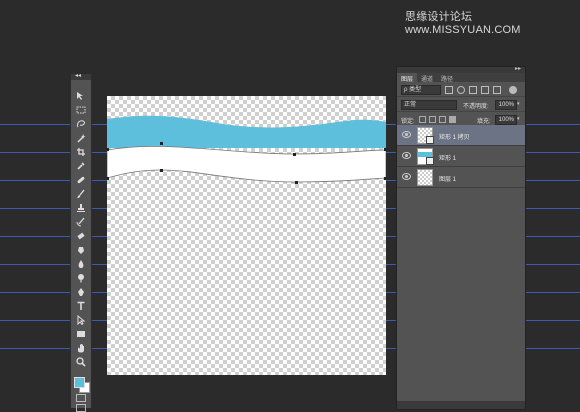  What do you see at coordinates (429, 105) in the screenshot?
I see `blend-mode-select: 正常` at bounding box center [429, 105].